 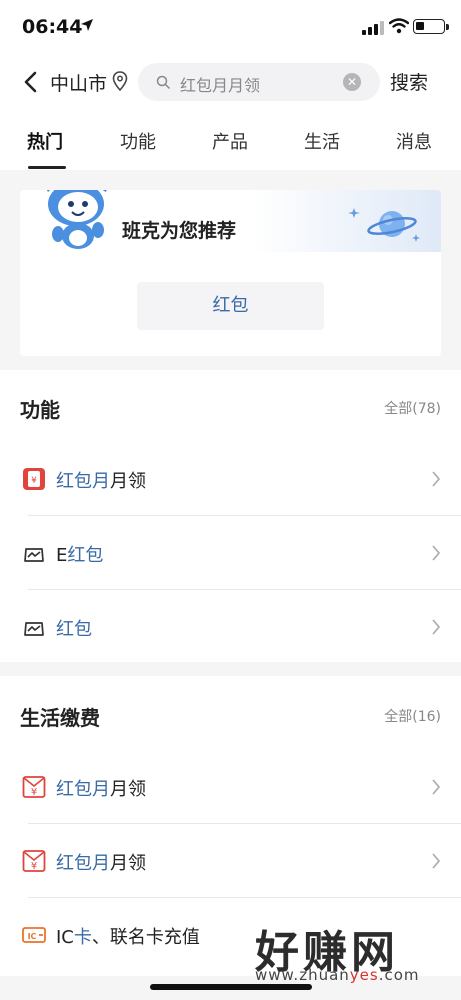 I want to click on location-pin-icon, so click(x=120, y=81).